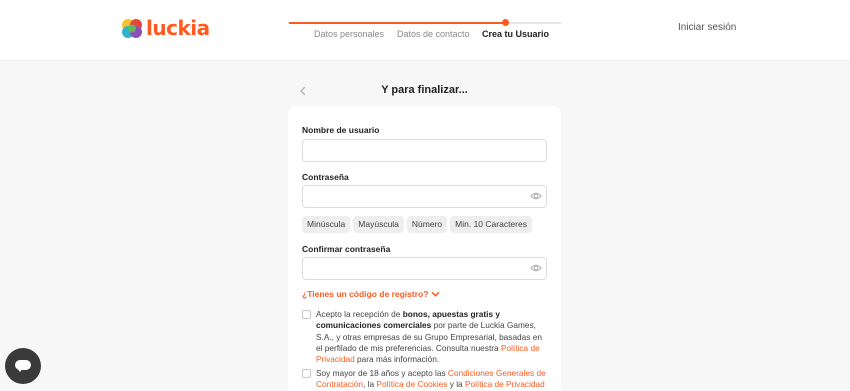  Describe the element at coordinates (306, 373) in the screenshot. I see `terms-consent-checkbox` at that location.